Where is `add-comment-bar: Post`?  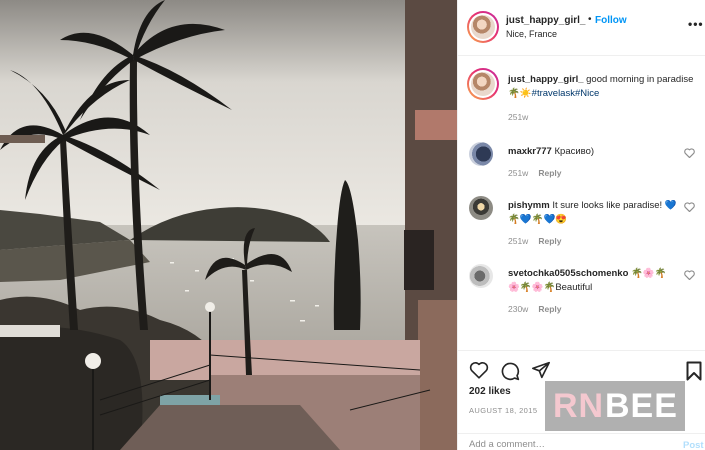
add-comment-bar: Post is located at coordinates (581, 441).